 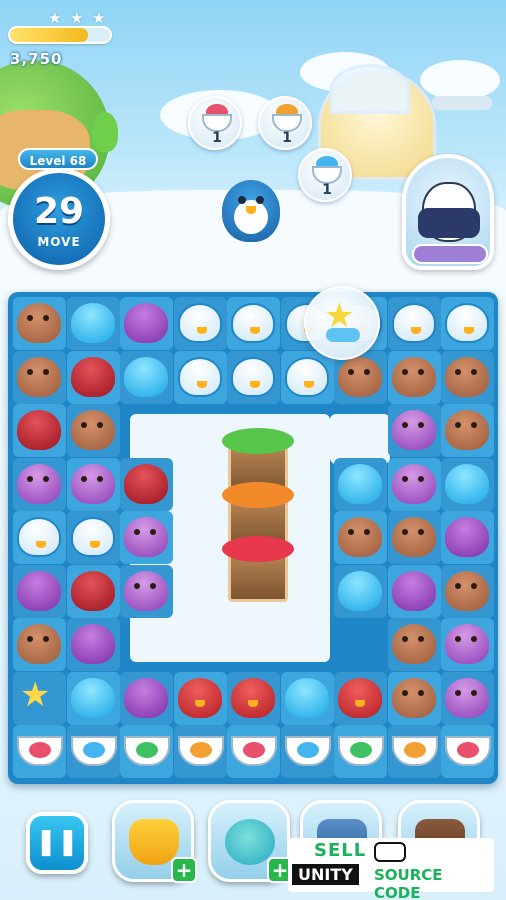 I want to click on goal-blue-cup: 1, so click(x=325, y=175).